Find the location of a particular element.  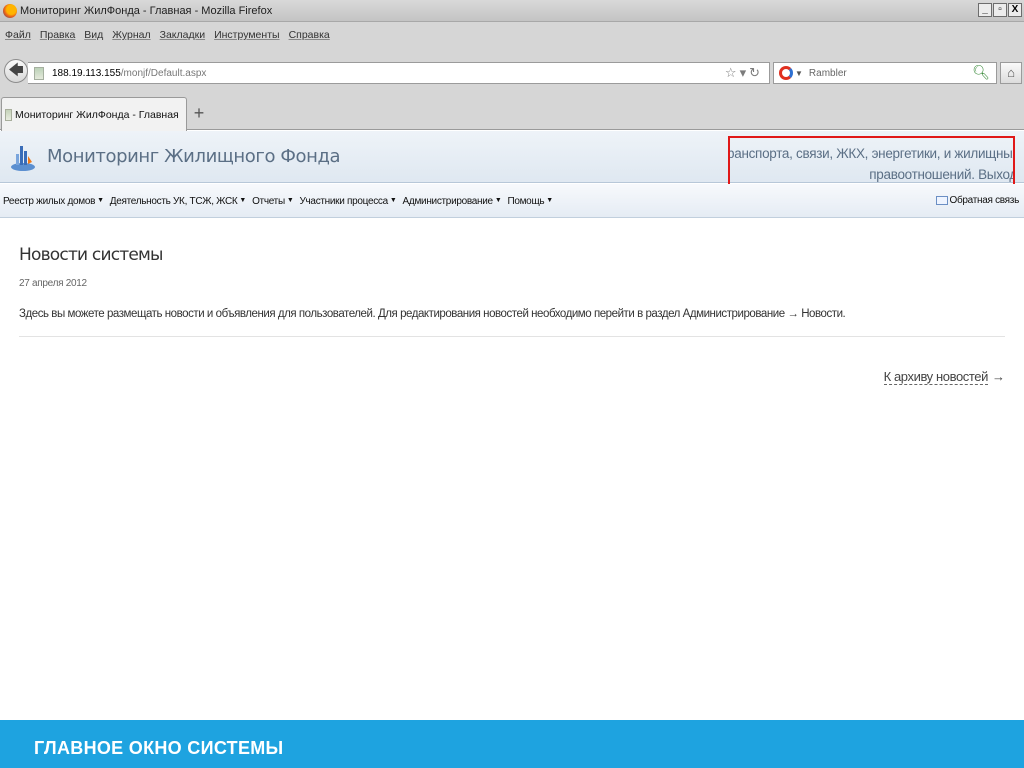

tab-label: Мониторинг ЖилФонда - Главная is located at coordinates (97, 114).